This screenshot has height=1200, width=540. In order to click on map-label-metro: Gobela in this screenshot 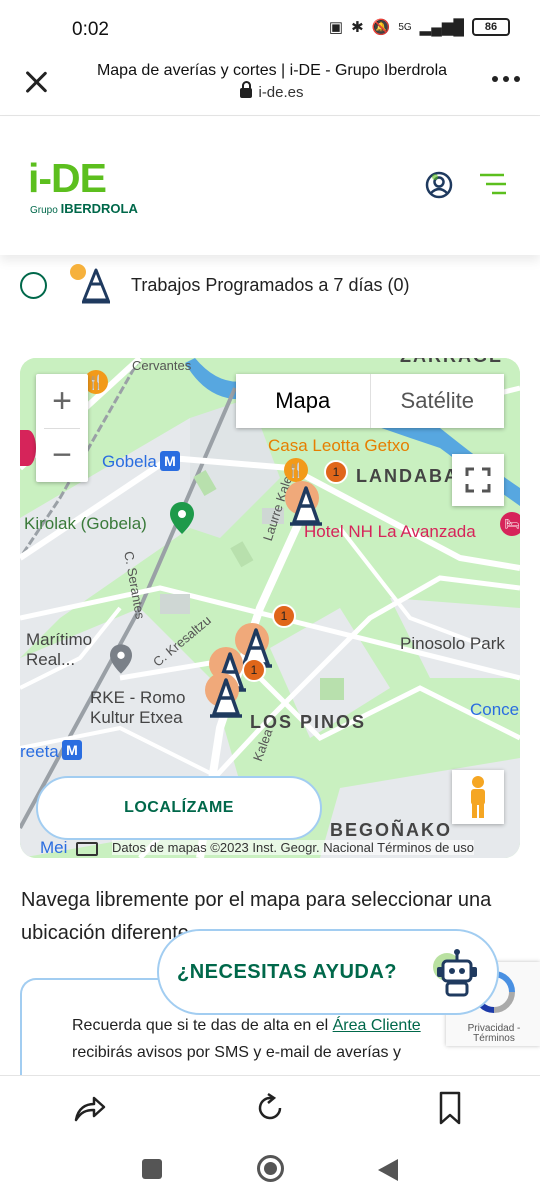, I will do `click(129, 462)`.